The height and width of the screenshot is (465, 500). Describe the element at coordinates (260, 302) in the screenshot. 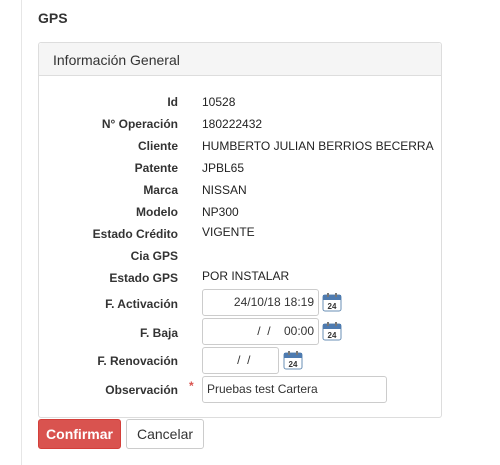

I see `activation-date-input: 24/10/18 18:19` at that location.